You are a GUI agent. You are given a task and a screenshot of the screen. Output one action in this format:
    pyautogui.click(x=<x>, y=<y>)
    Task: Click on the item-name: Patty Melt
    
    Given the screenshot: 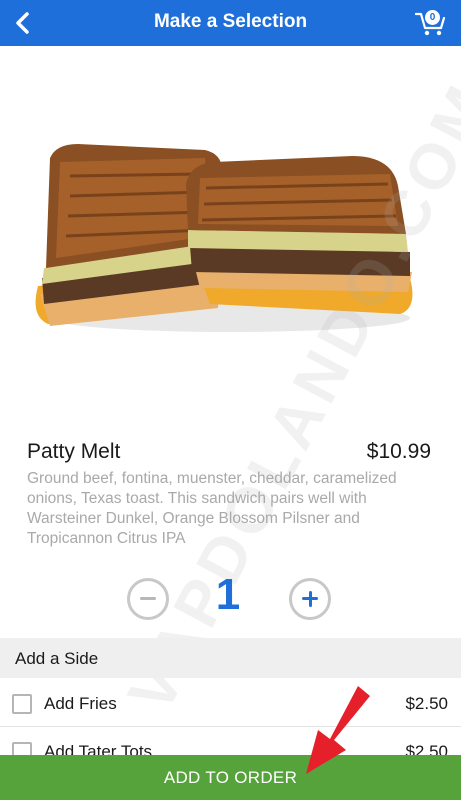 What is the action you would take?
    pyautogui.click(x=74, y=451)
    